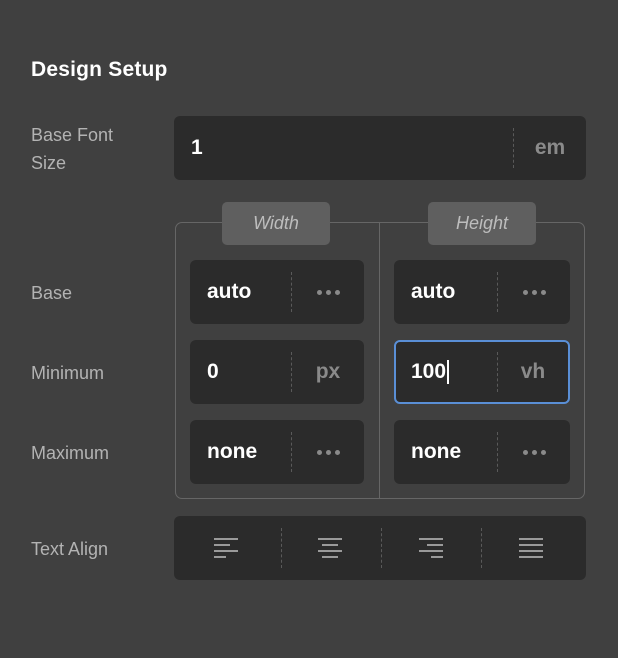  I want to click on align-center-icon, so click(329, 548).